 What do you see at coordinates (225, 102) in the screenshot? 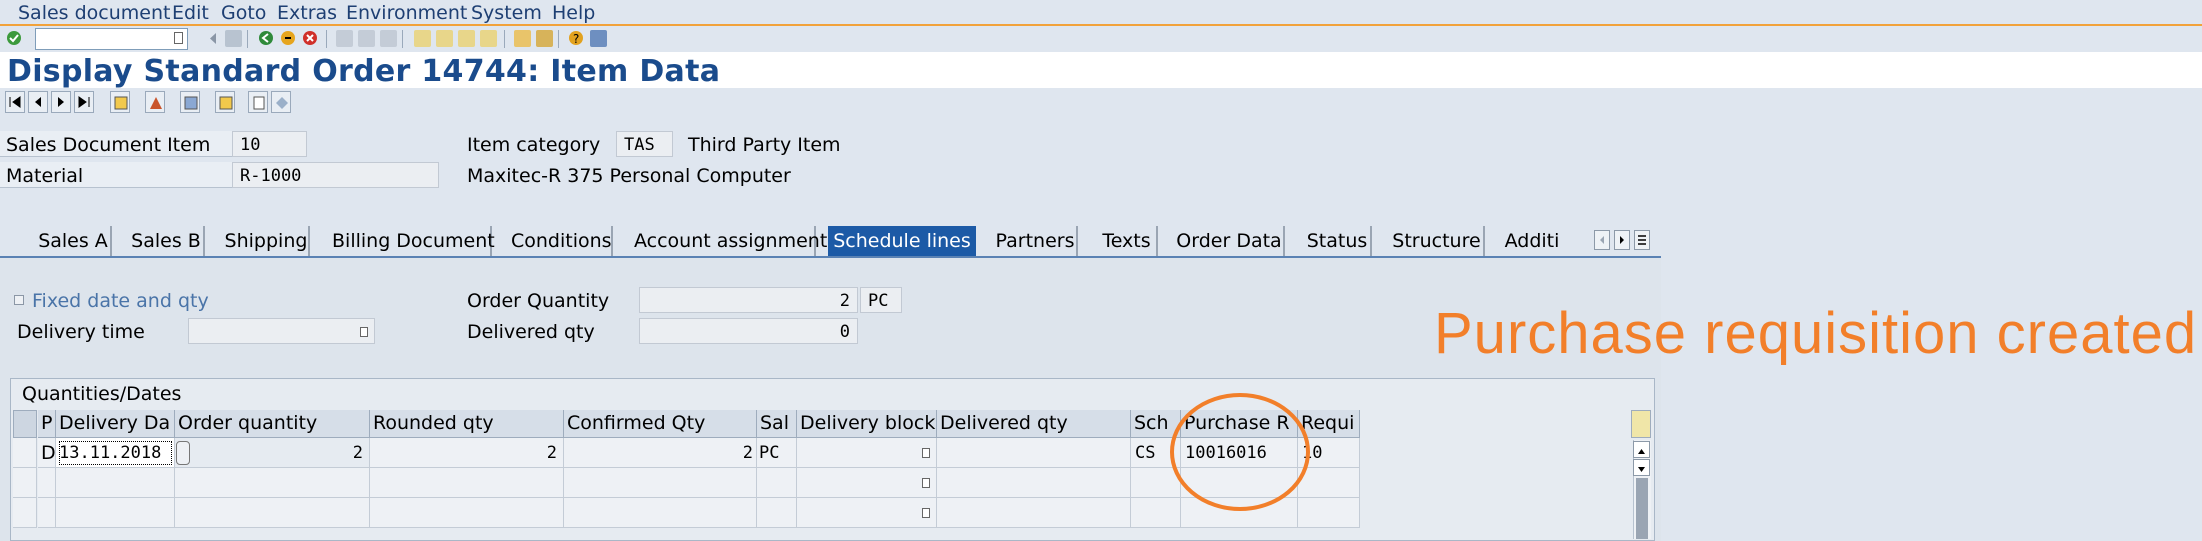
I see `item-details-button` at bounding box center [225, 102].